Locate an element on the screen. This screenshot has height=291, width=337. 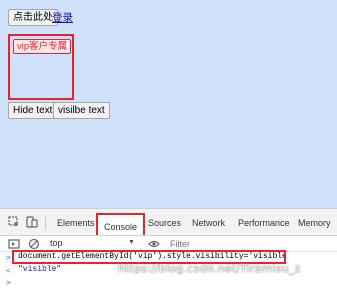
click-here-button: 点击此处 is located at coordinates (33, 17).